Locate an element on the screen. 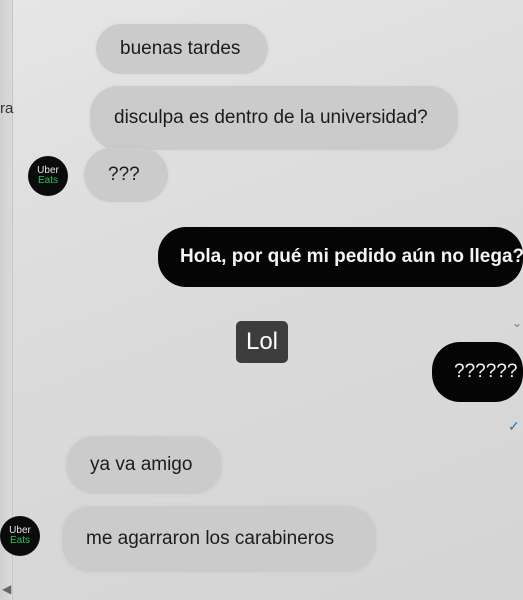  incoming-message-2: disculpa es dentro de la universidad? is located at coordinates (274, 118).